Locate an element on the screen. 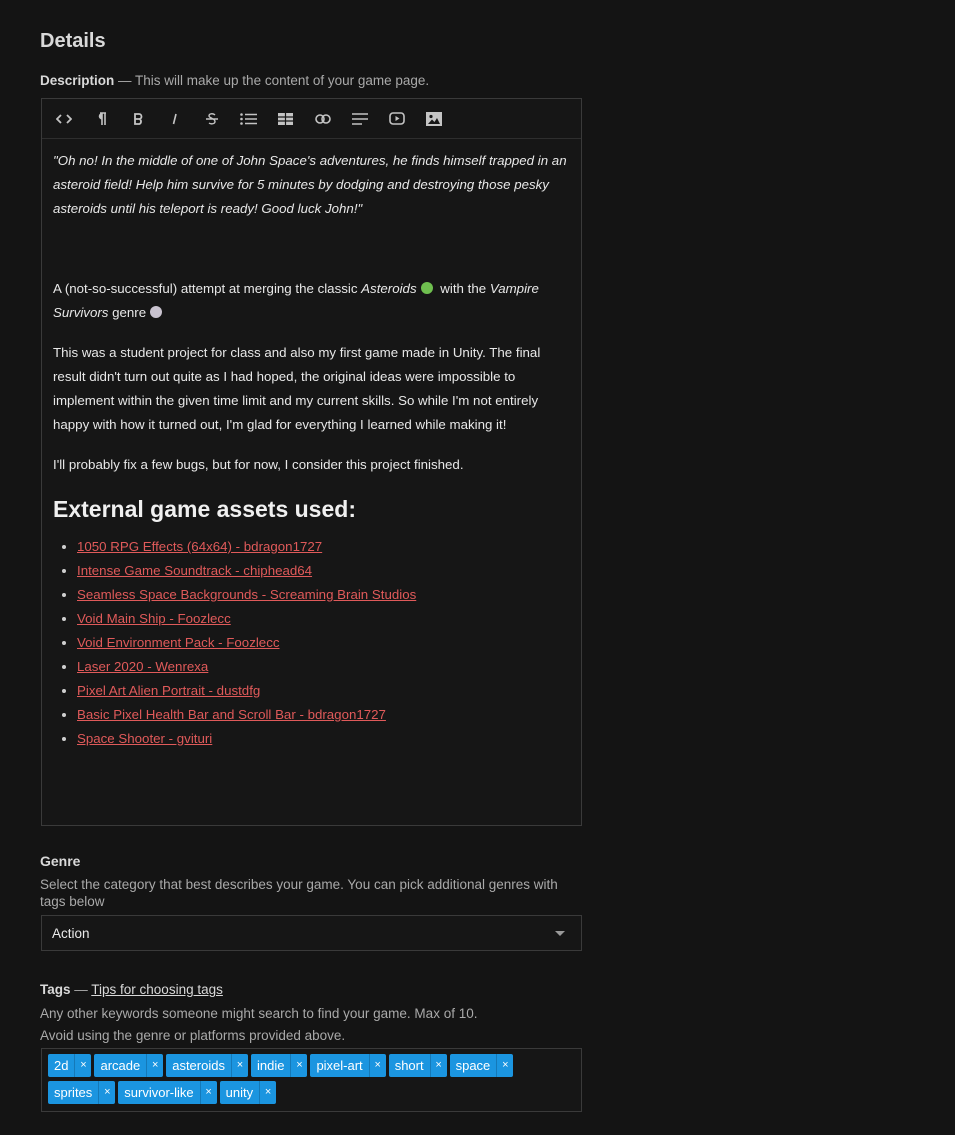  image-button is located at coordinates (433, 119).